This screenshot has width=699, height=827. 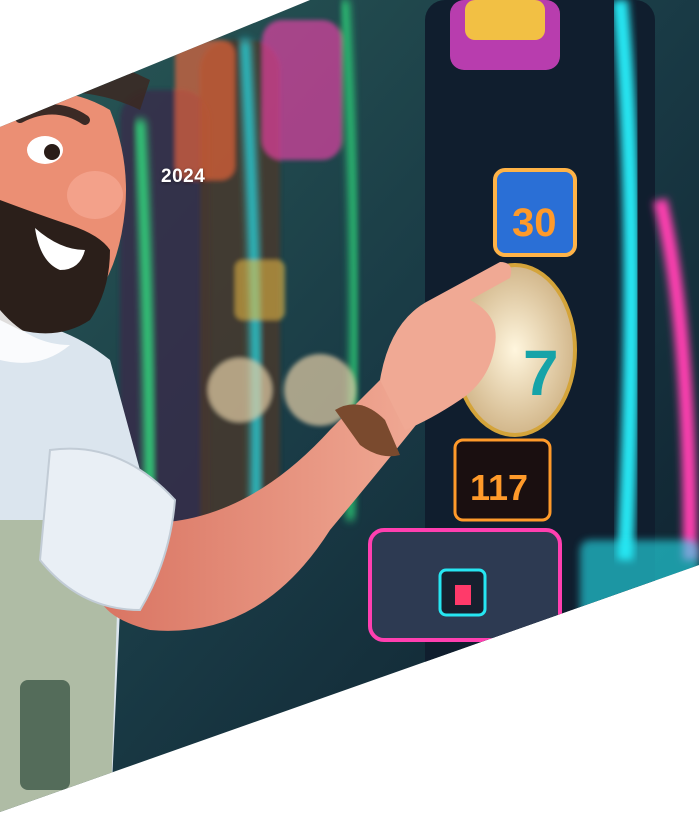 I want to click on svg-text: 30, so click(x=534, y=223).